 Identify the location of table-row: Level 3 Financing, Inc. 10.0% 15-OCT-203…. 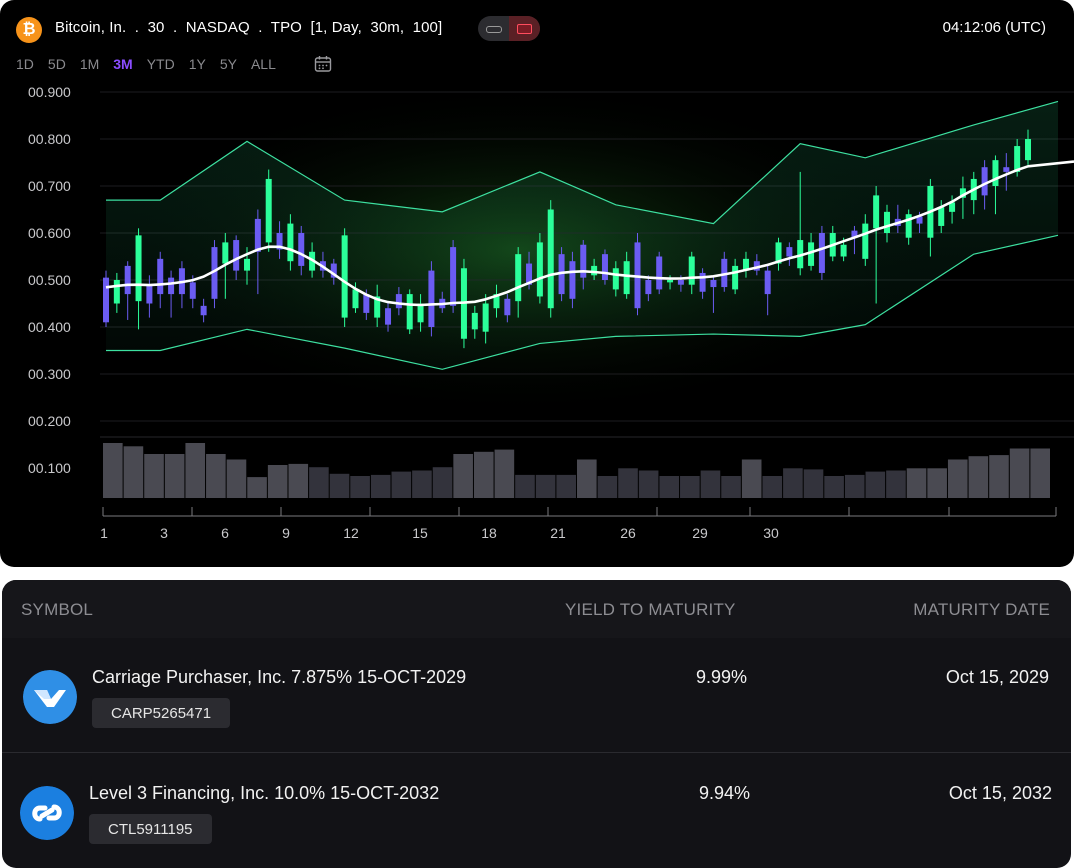
(536, 811).